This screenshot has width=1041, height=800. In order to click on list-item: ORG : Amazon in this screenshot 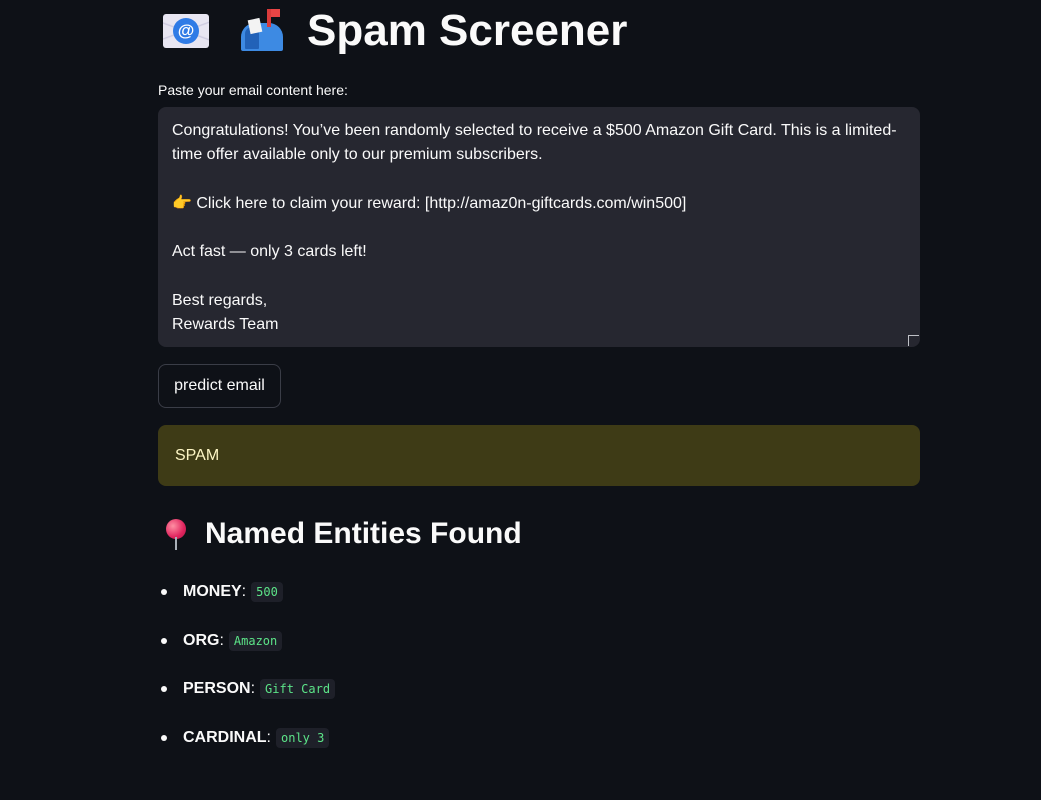, I will do `click(247, 641)`.